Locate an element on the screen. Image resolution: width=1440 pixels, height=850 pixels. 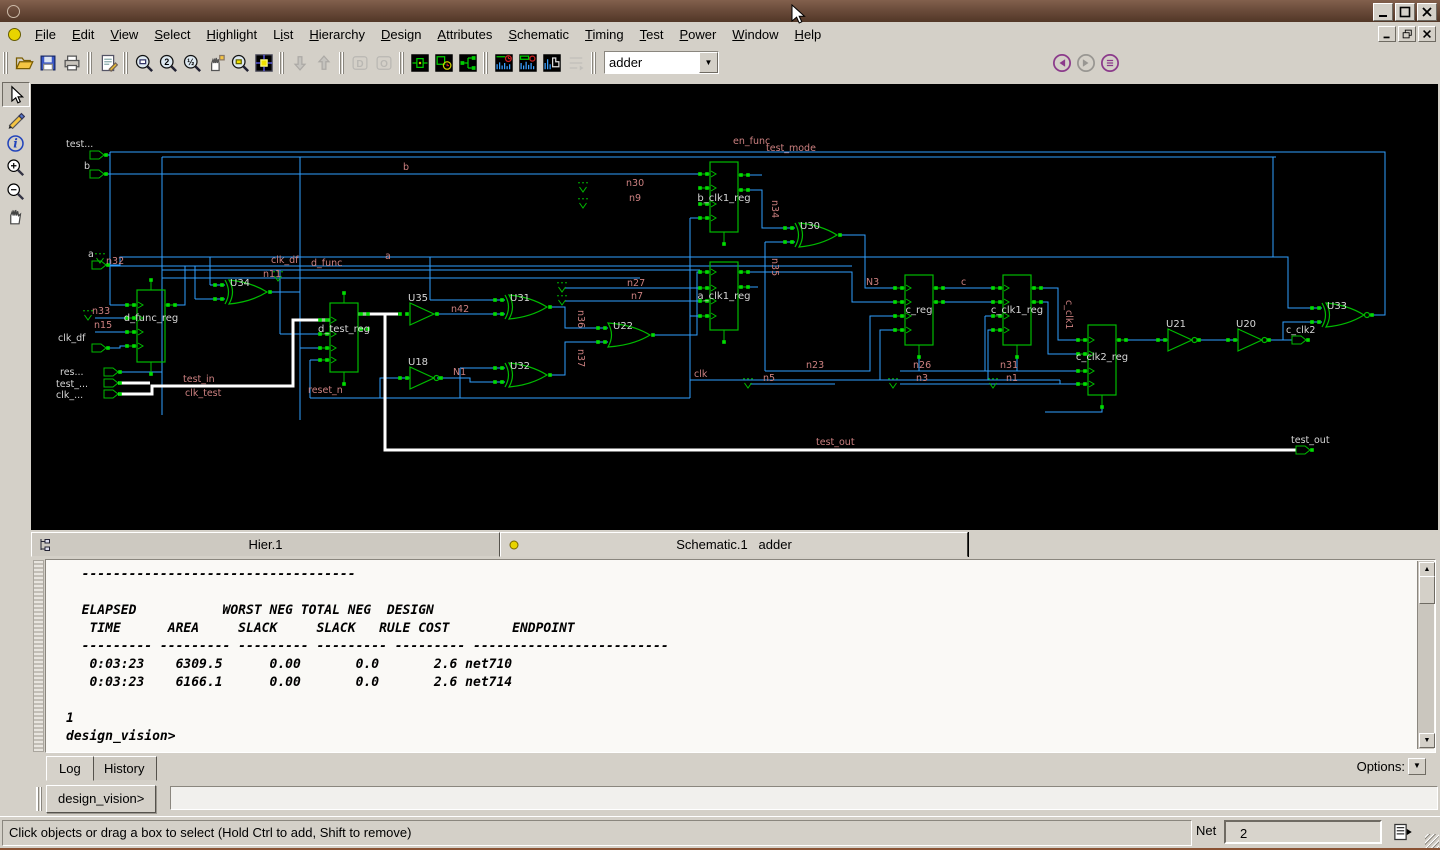
area-report-icon is located at coordinates (528, 63).